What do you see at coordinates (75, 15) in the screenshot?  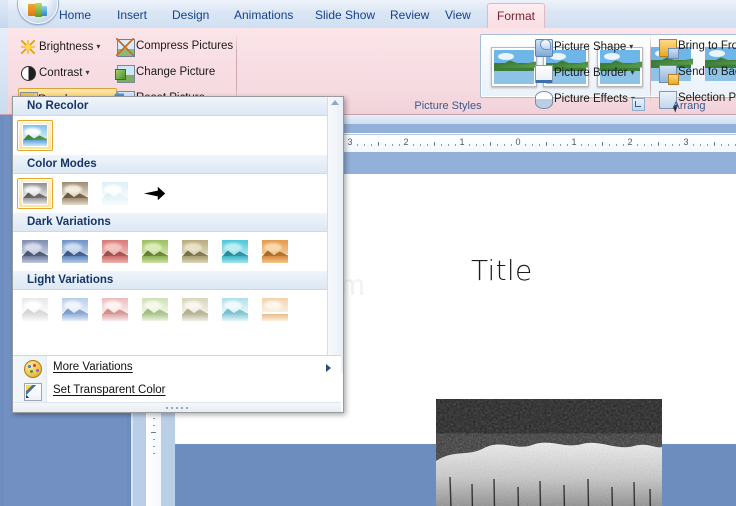 I see `tab-home: Home` at bounding box center [75, 15].